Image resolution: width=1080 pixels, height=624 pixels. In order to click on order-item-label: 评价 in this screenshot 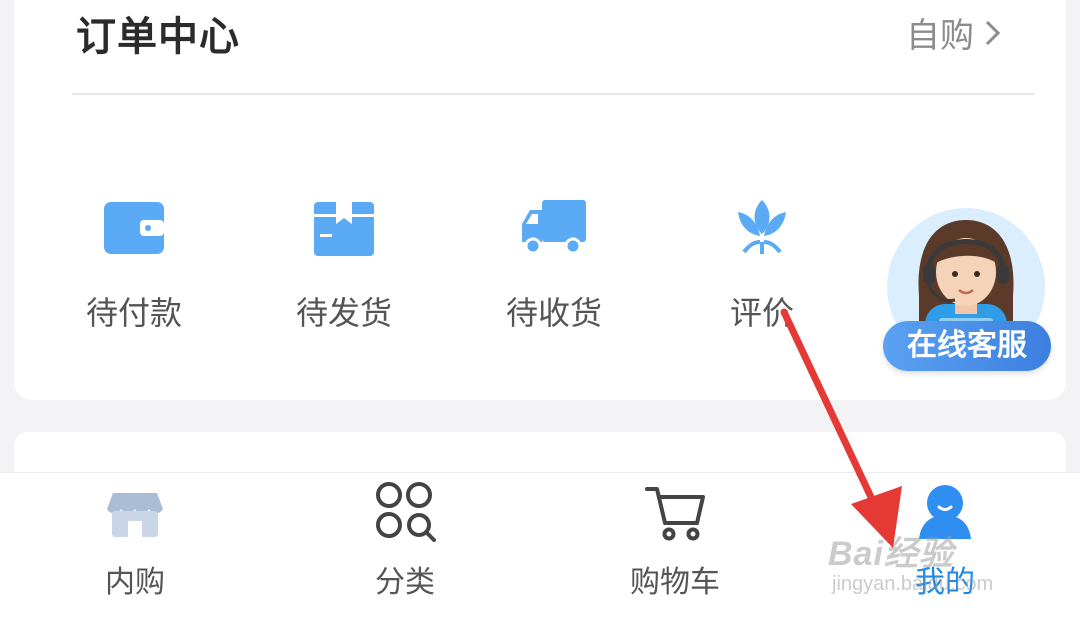, I will do `click(761, 313)`.